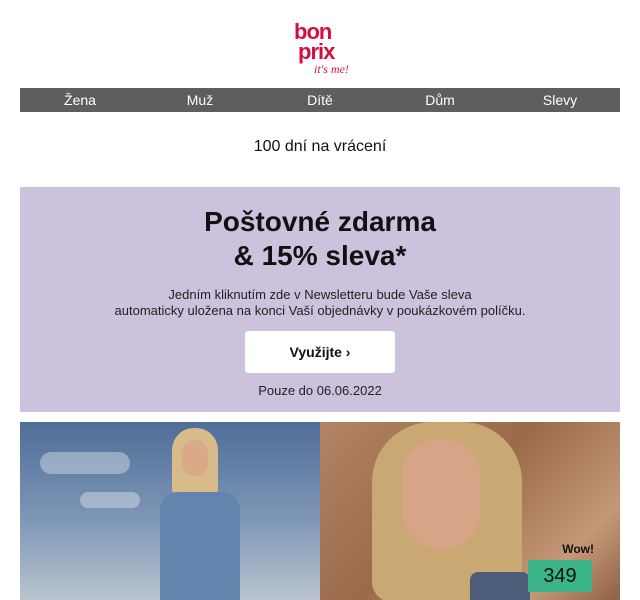 This screenshot has height=600, width=640. I want to click on hero-image-right: Wow! 349, so click(470, 511).